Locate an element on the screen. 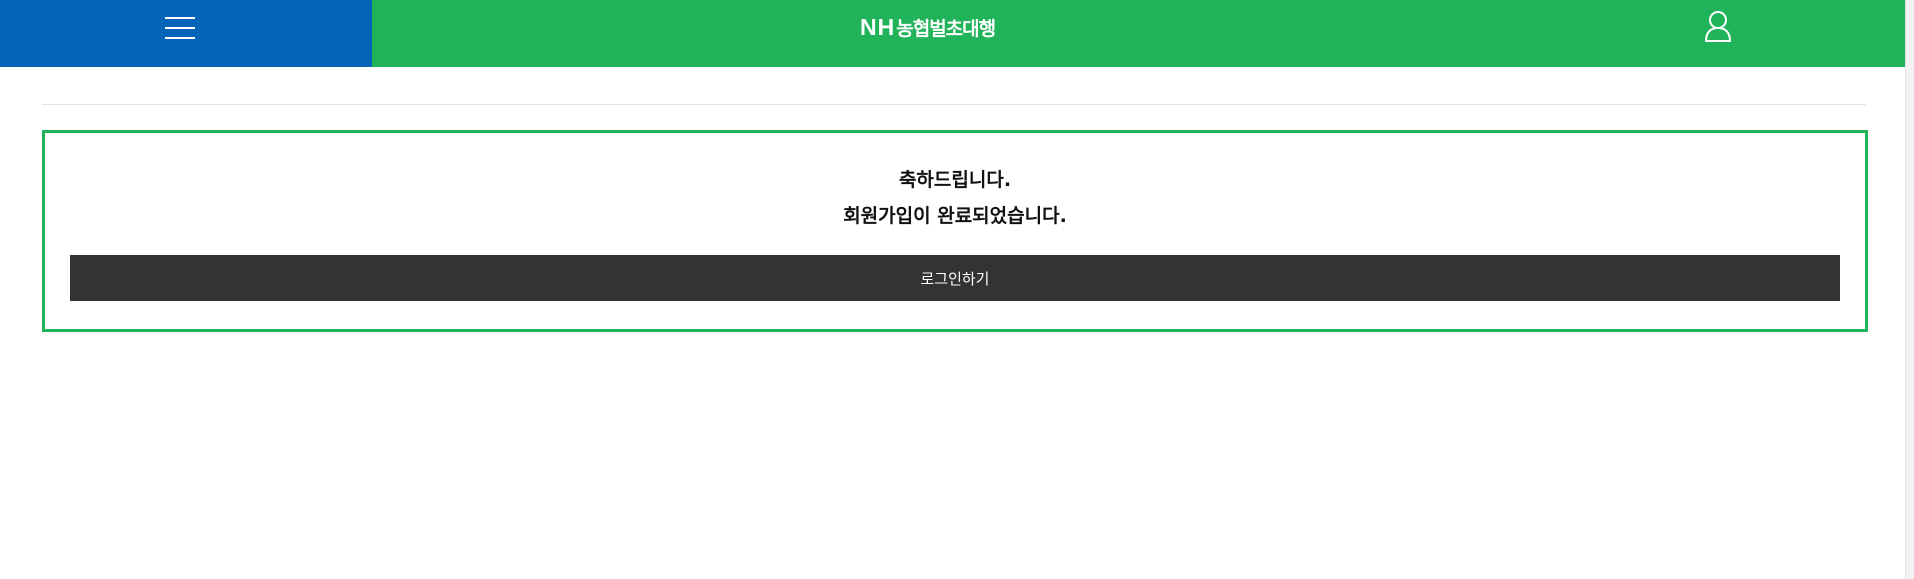  user-icon is located at coordinates (1718, 26).